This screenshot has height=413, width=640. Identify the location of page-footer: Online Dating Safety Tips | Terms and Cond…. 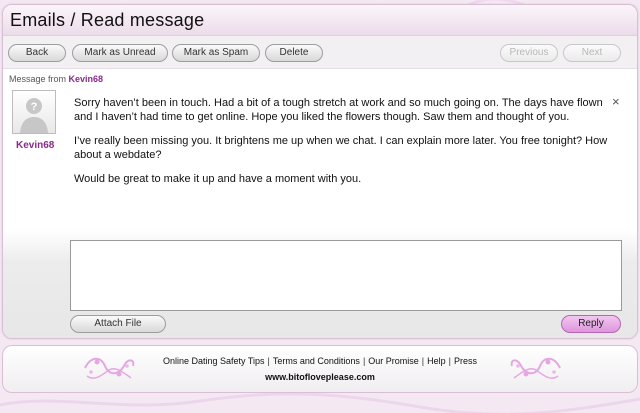
(320, 369).